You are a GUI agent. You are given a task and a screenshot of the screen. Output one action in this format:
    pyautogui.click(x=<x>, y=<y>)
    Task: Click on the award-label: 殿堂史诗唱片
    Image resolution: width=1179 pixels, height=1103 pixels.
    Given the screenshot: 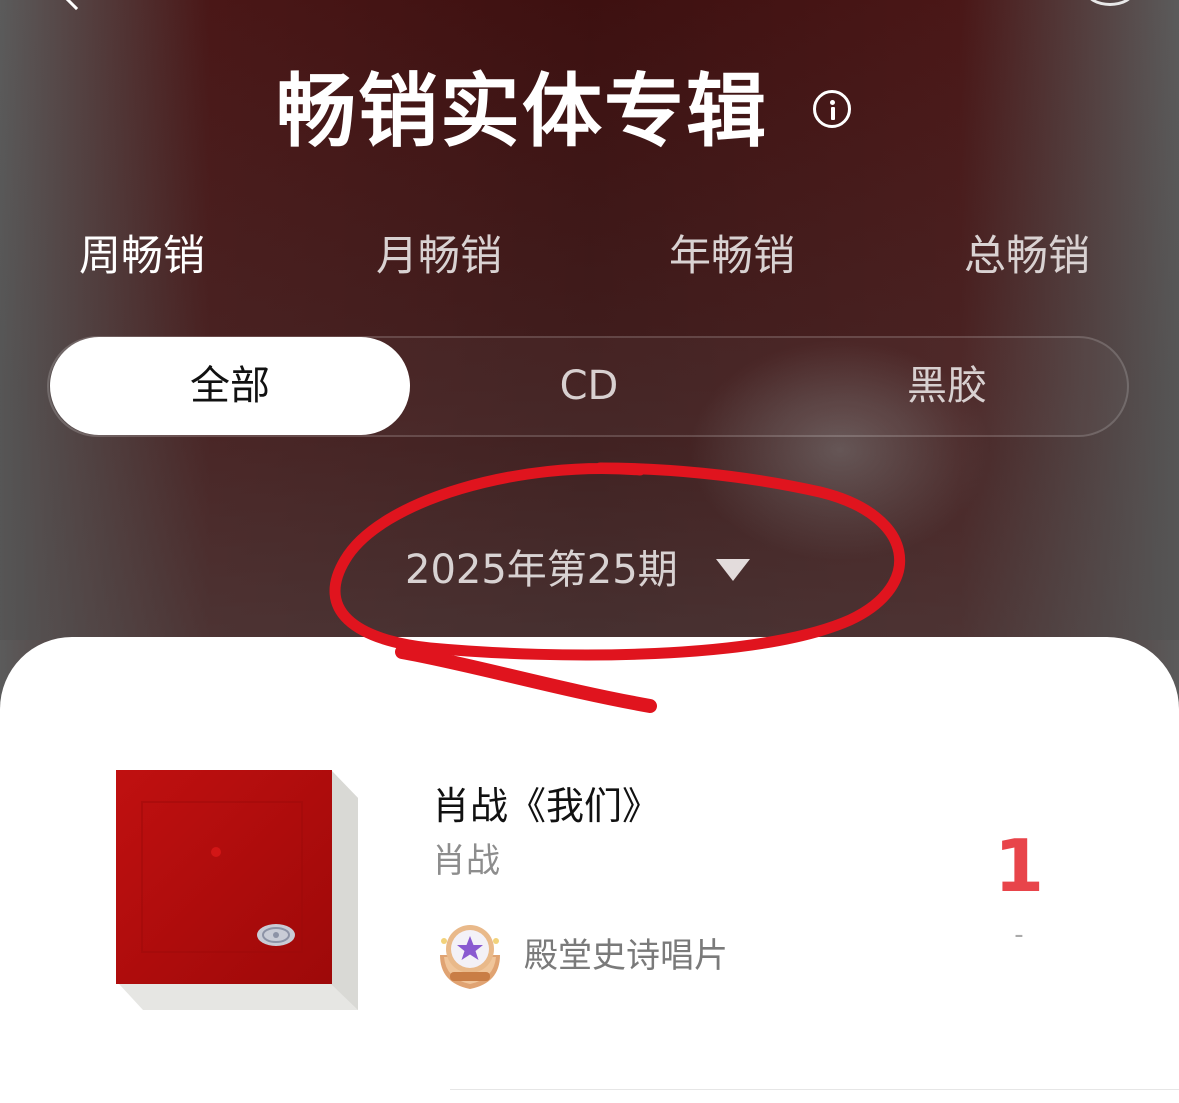 What is the action you would take?
    pyautogui.click(x=626, y=956)
    